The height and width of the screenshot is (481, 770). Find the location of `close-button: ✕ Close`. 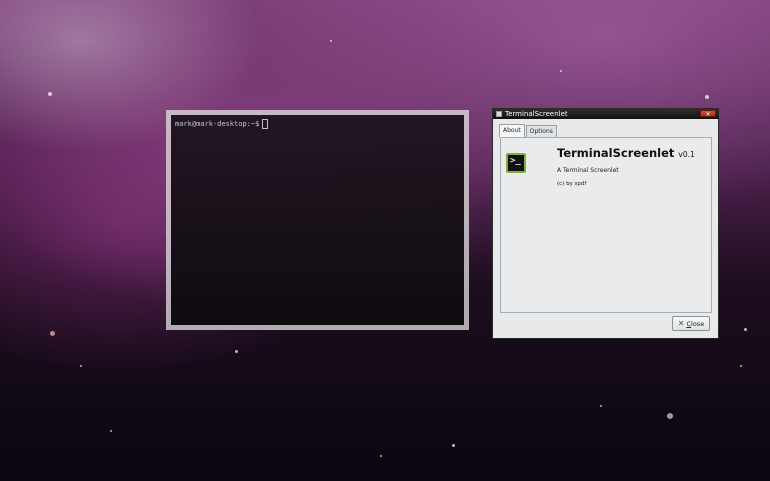

close-button: ✕ Close is located at coordinates (691, 323).